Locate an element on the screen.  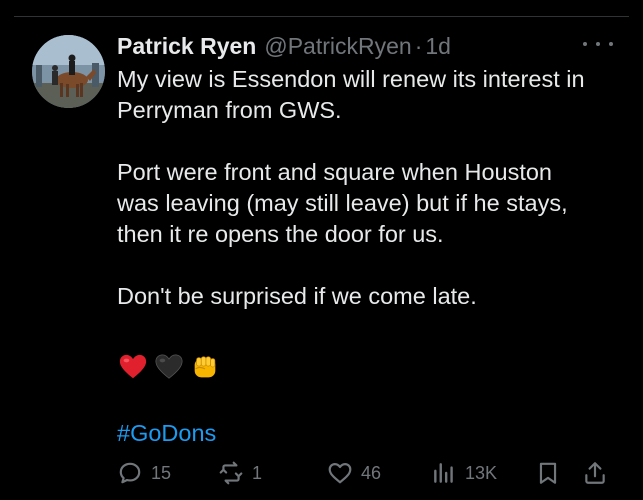
view-count: 13K is located at coordinates (481, 472).